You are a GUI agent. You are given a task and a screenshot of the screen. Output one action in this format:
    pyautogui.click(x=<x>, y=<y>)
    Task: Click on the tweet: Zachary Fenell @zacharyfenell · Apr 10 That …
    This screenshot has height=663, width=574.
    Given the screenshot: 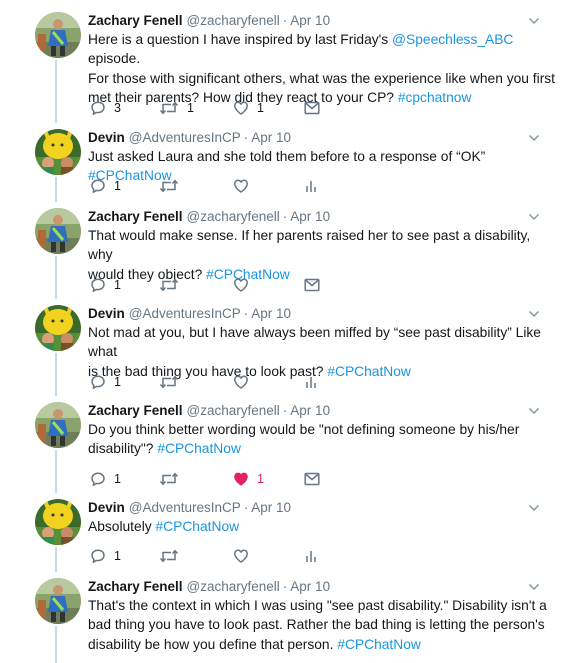 What is the action you would take?
    pyautogui.click(x=287, y=256)
    